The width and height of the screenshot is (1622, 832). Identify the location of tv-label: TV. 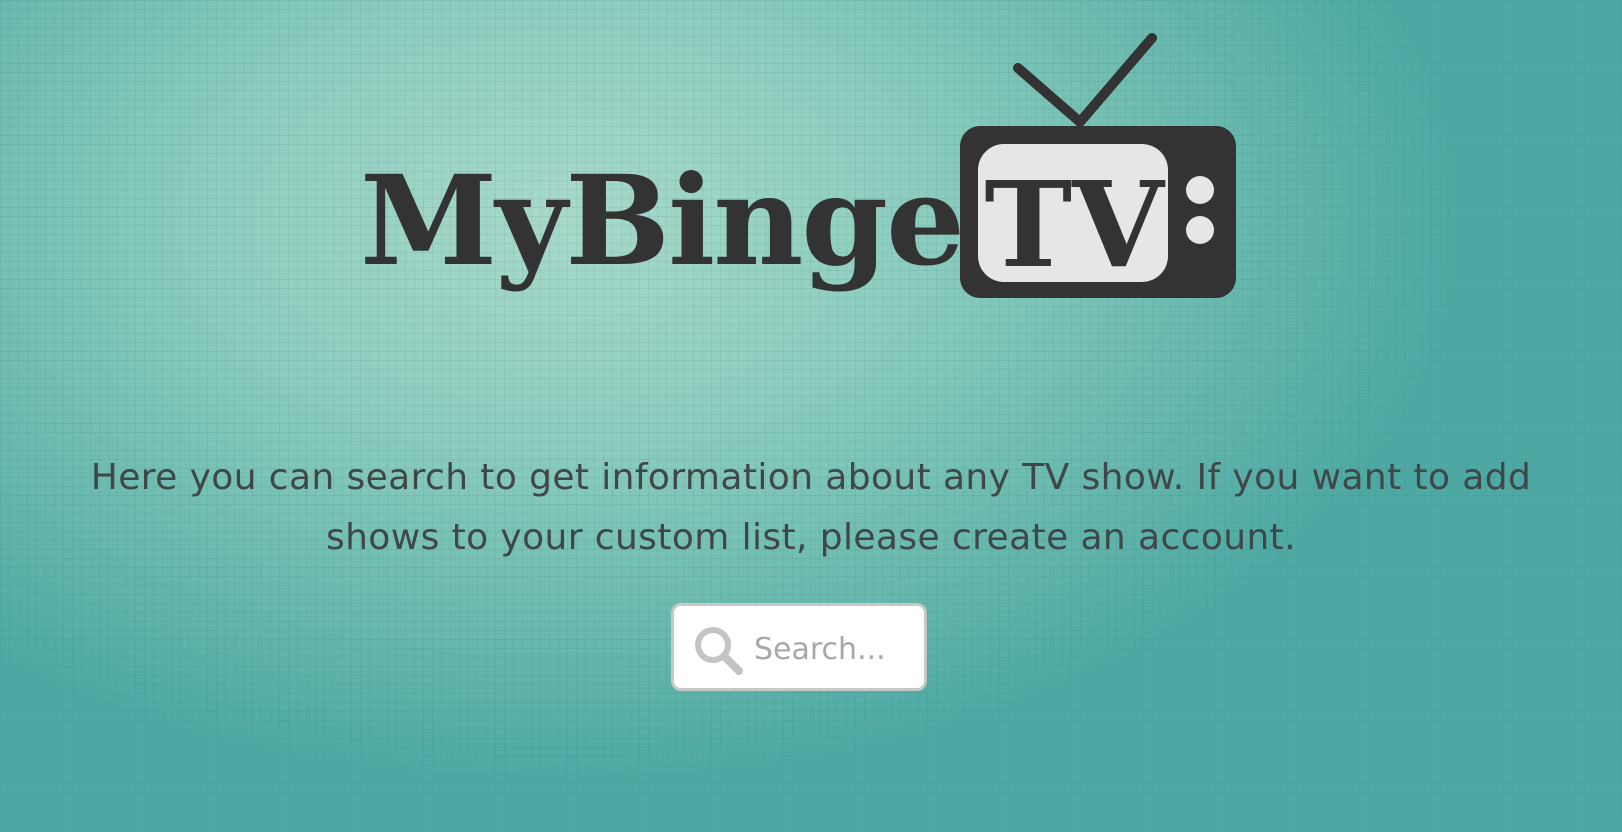
(1075, 224).